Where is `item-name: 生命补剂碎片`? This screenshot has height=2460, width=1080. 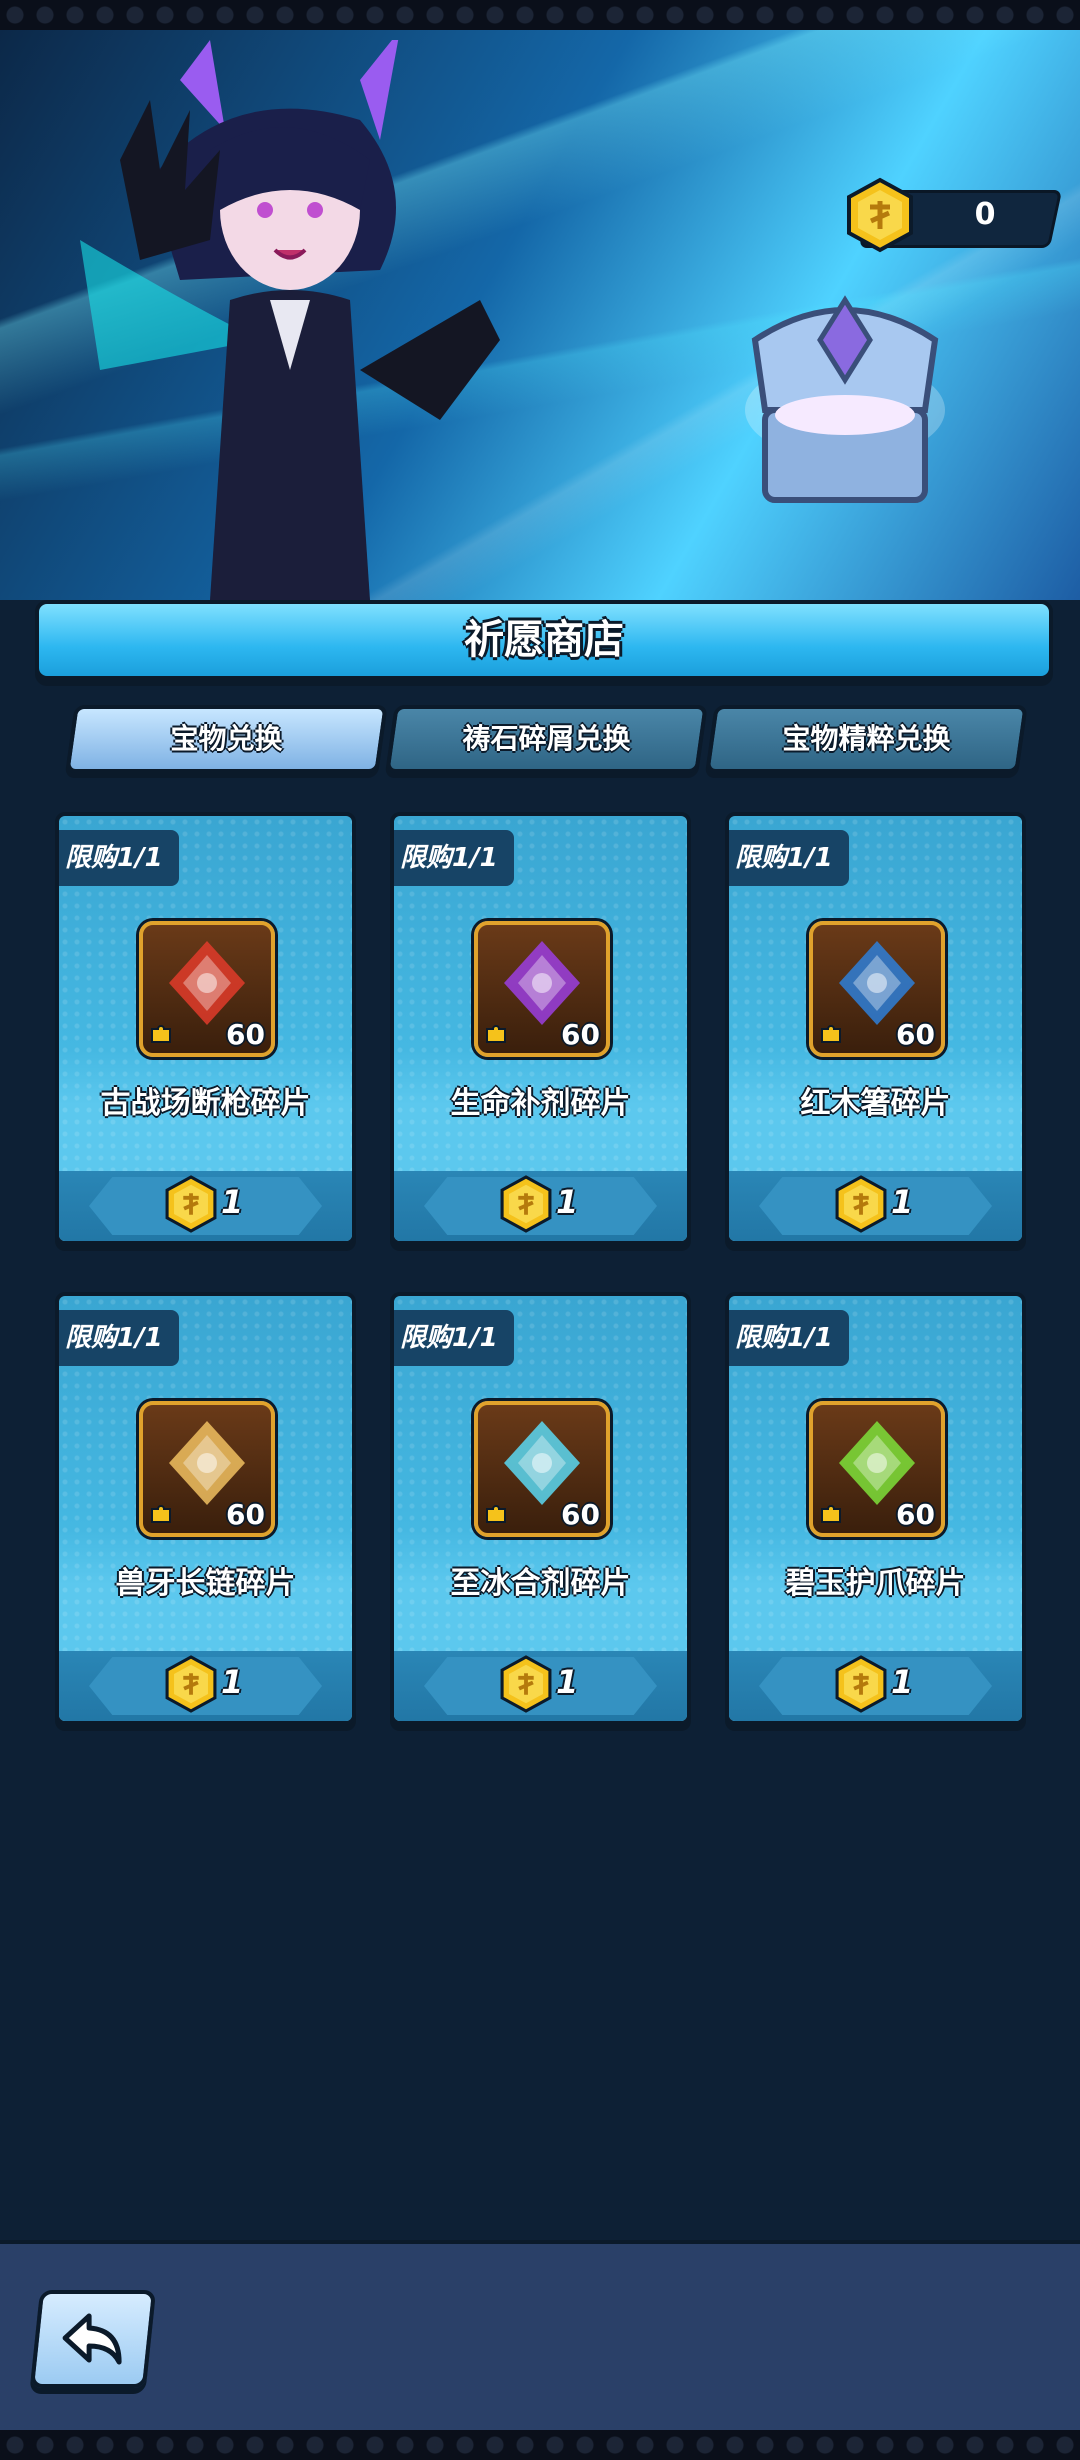 item-name: 生命补剂碎片 is located at coordinates (540, 1103).